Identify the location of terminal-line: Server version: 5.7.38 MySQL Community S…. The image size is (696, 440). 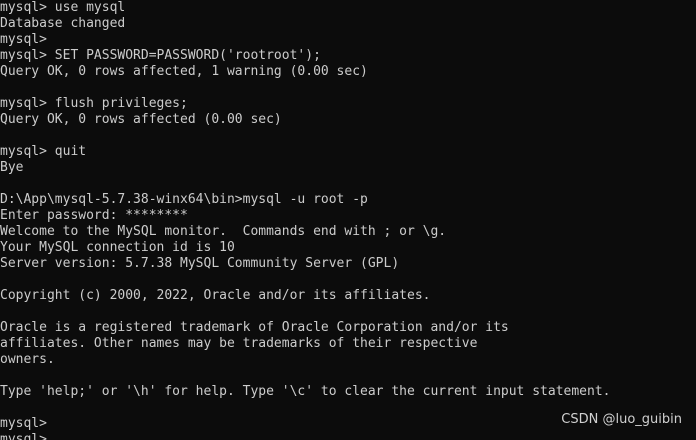
(200, 263).